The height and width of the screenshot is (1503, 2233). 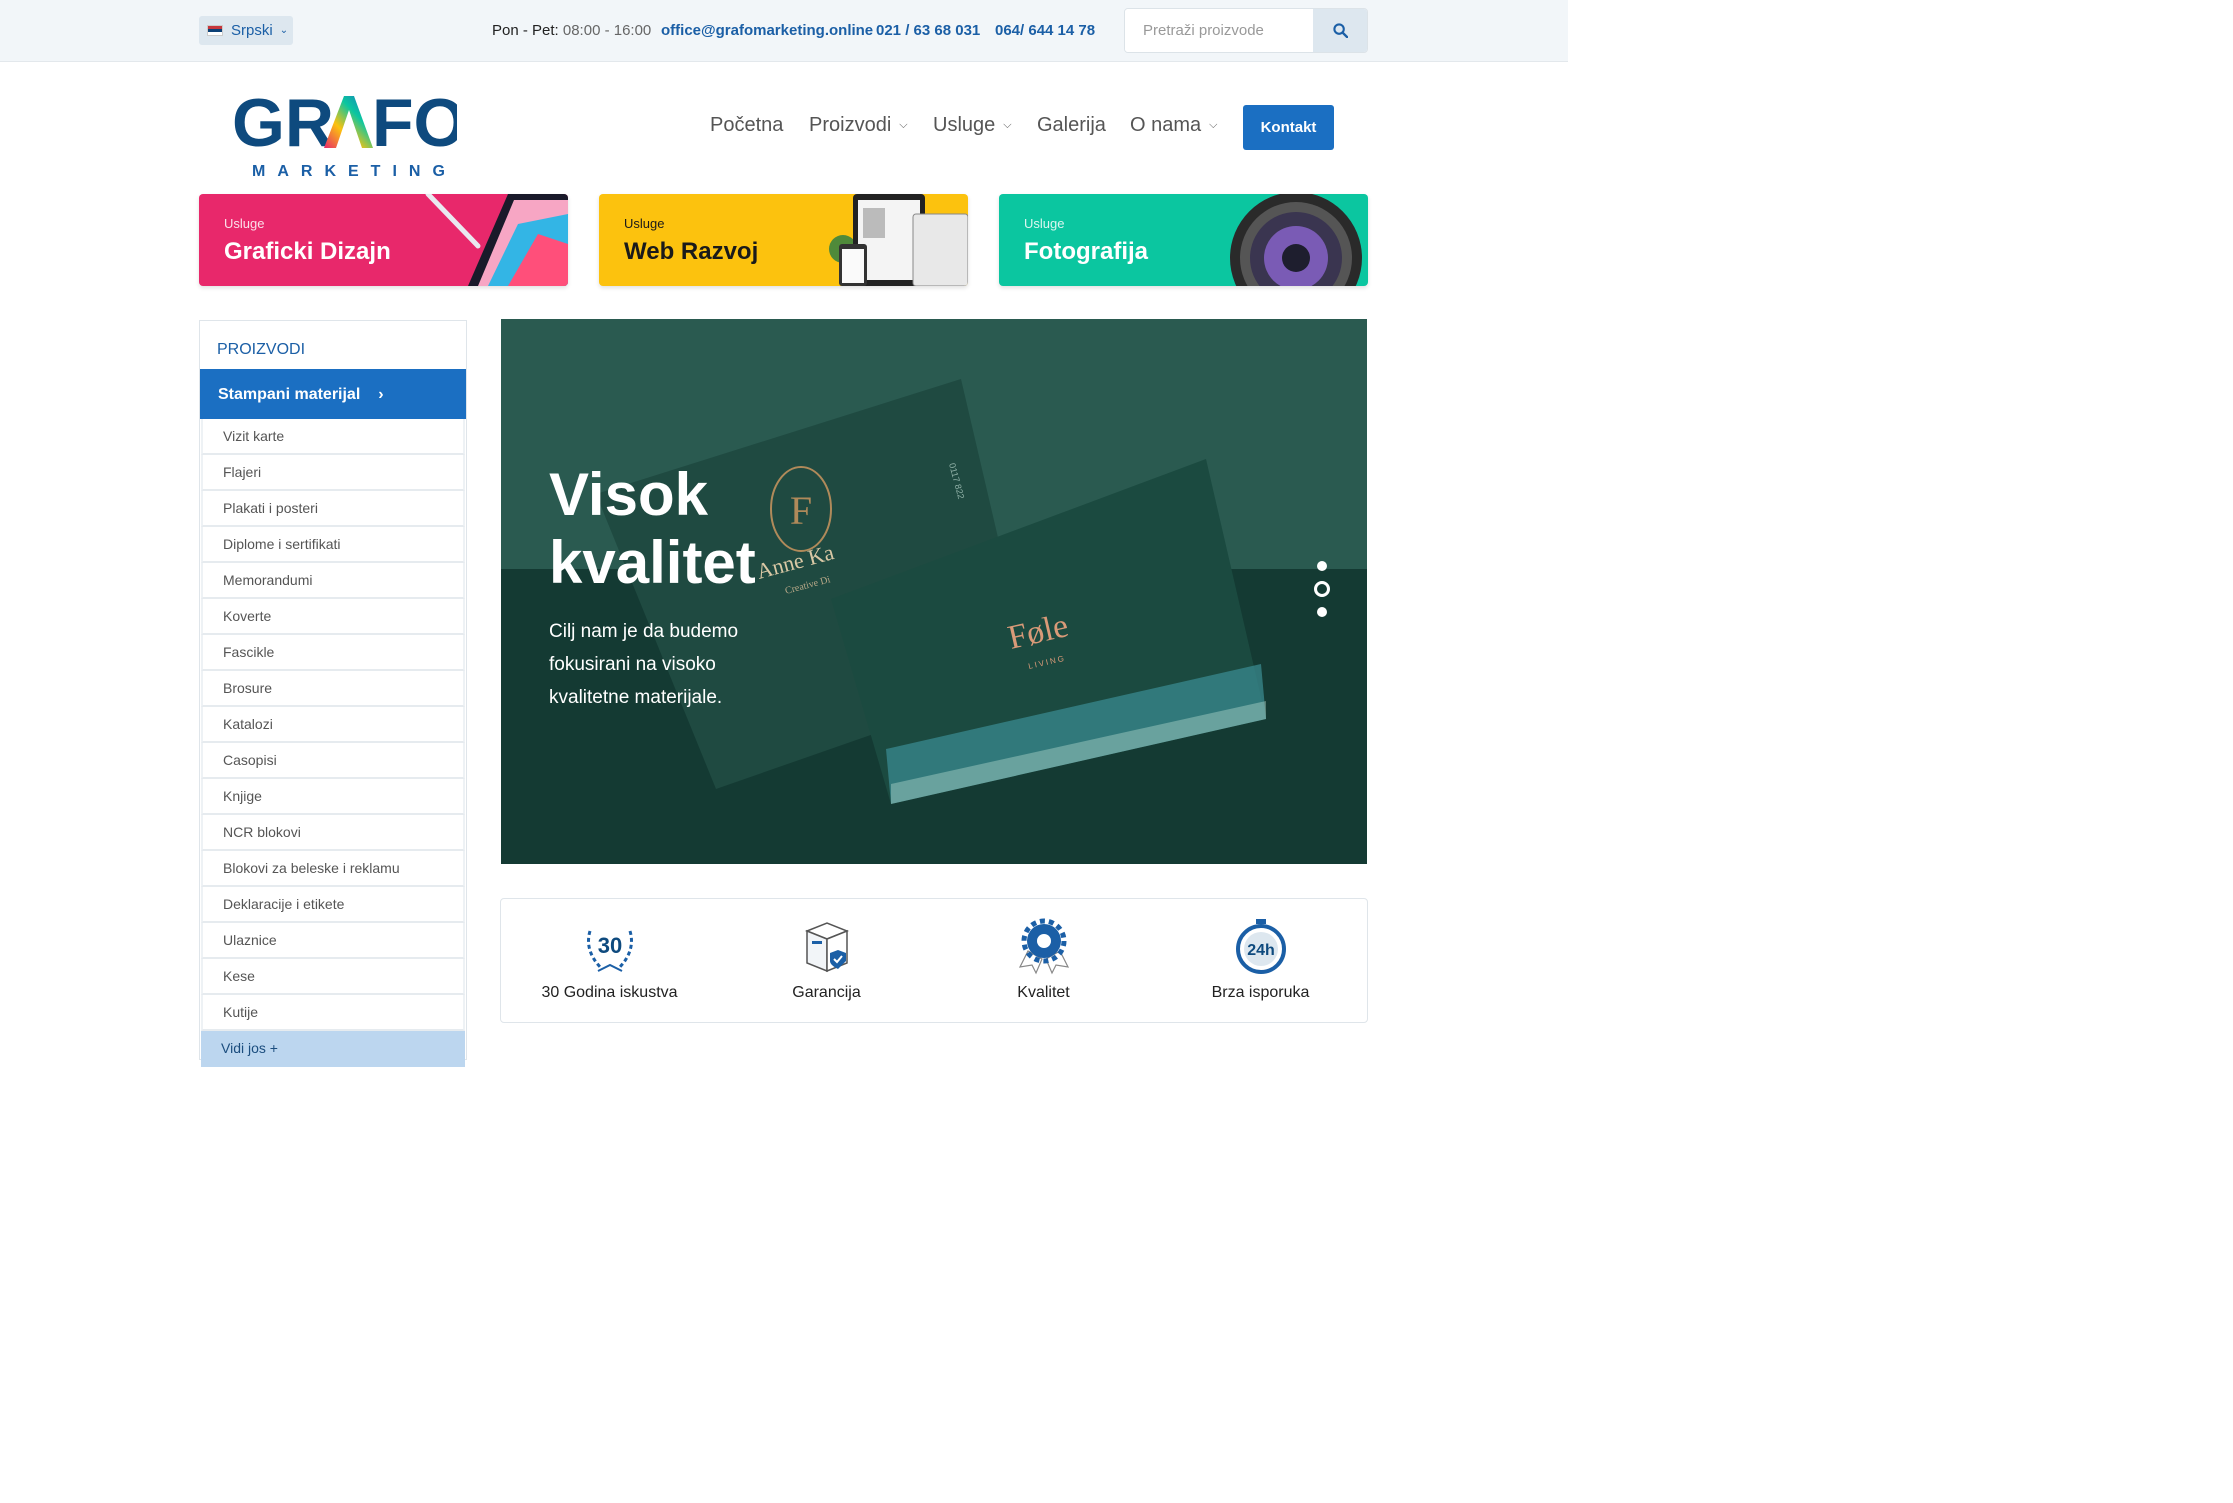 What do you see at coordinates (1044, 946) in the screenshot?
I see `award-gear-icon` at bounding box center [1044, 946].